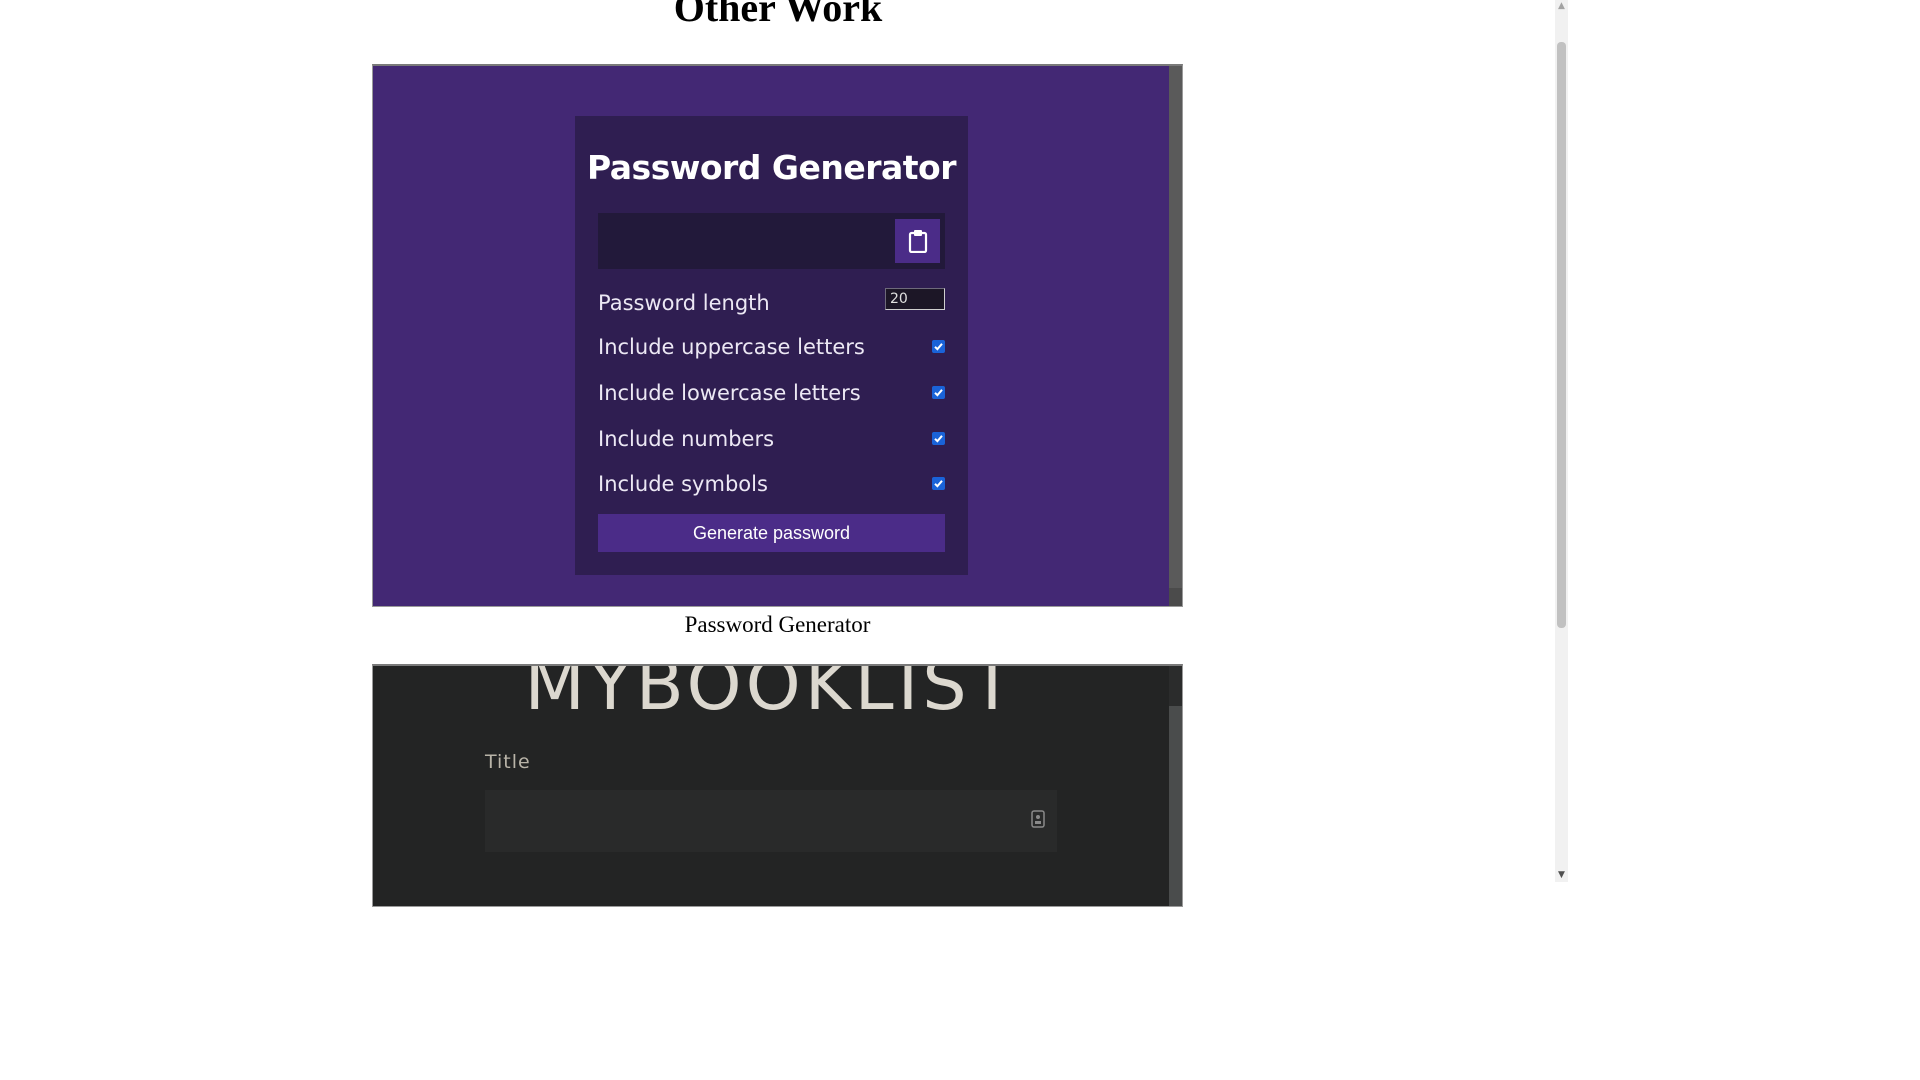 The width and height of the screenshot is (1920, 1080). What do you see at coordinates (771, 167) in the screenshot?
I see `card-title: Password Generator` at bounding box center [771, 167].